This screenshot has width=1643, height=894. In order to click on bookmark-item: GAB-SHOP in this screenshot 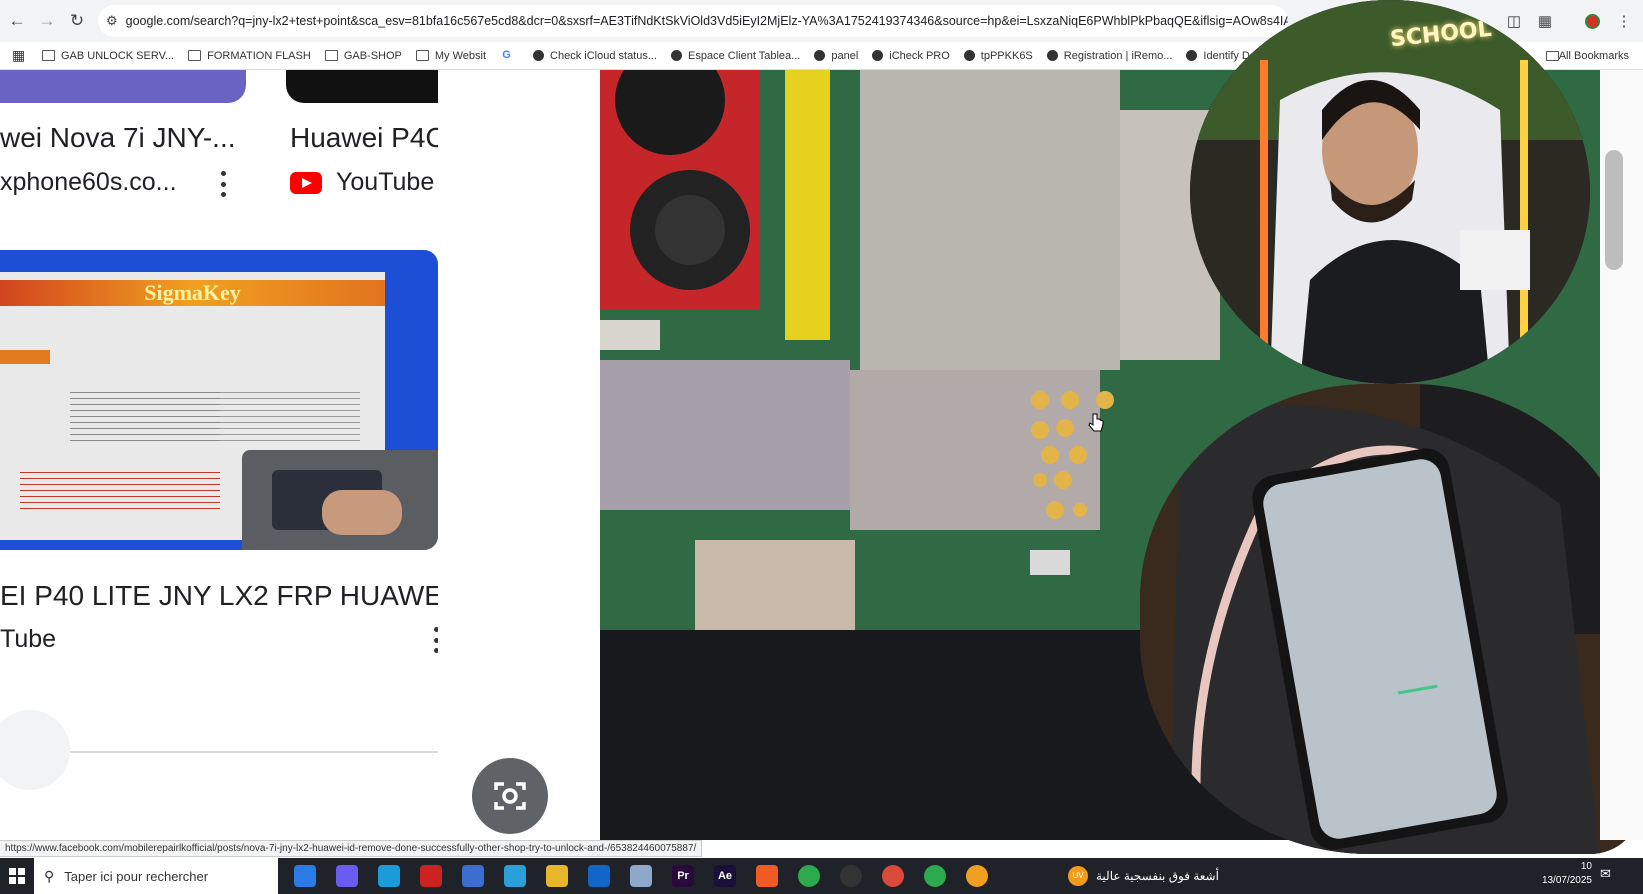, I will do `click(363, 56)`.